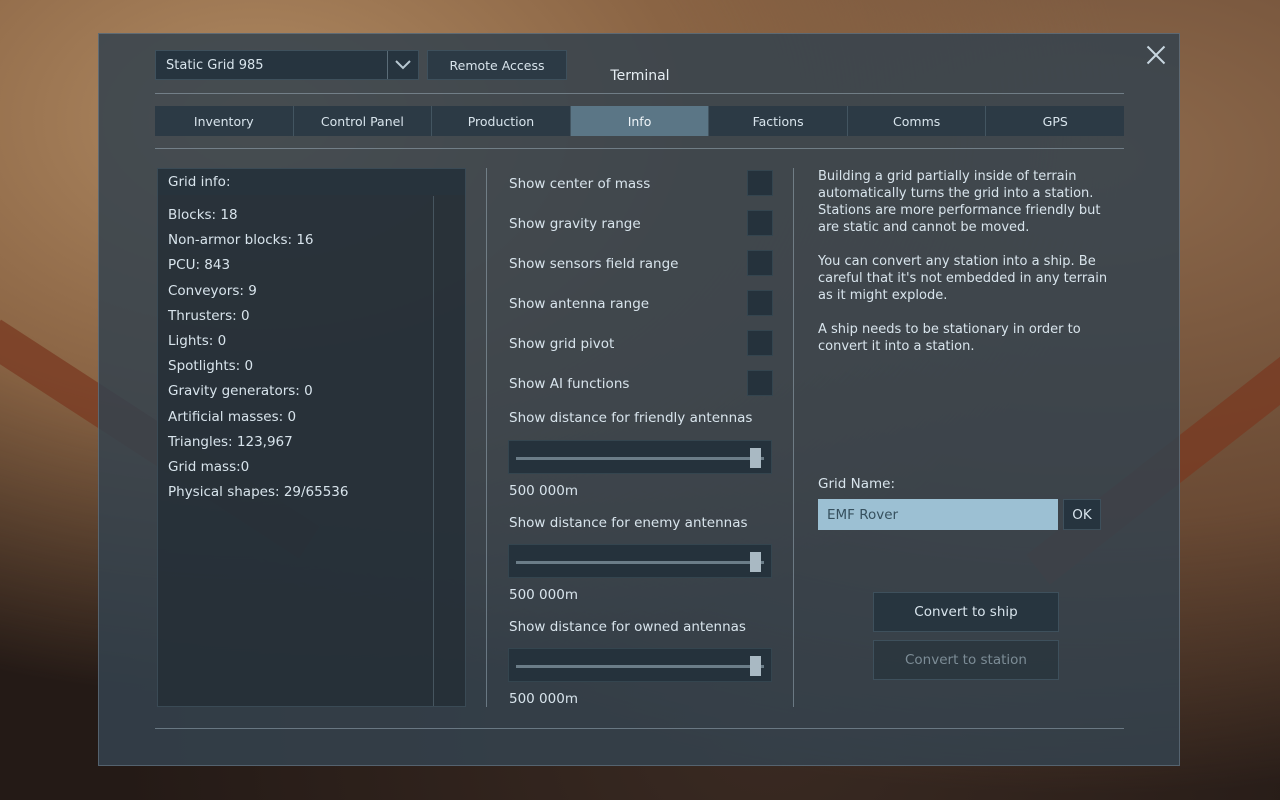 The width and height of the screenshot is (1280, 800). What do you see at coordinates (938, 514) in the screenshot?
I see `grid-name-input` at bounding box center [938, 514].